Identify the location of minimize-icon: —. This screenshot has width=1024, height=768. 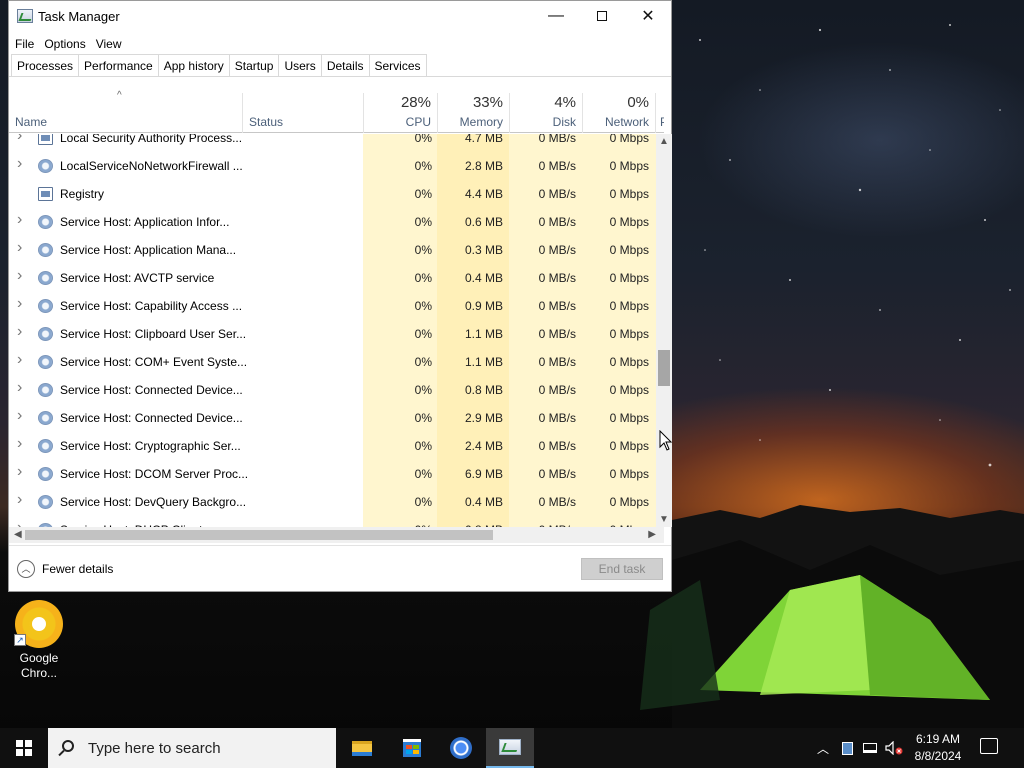
(556, 15).